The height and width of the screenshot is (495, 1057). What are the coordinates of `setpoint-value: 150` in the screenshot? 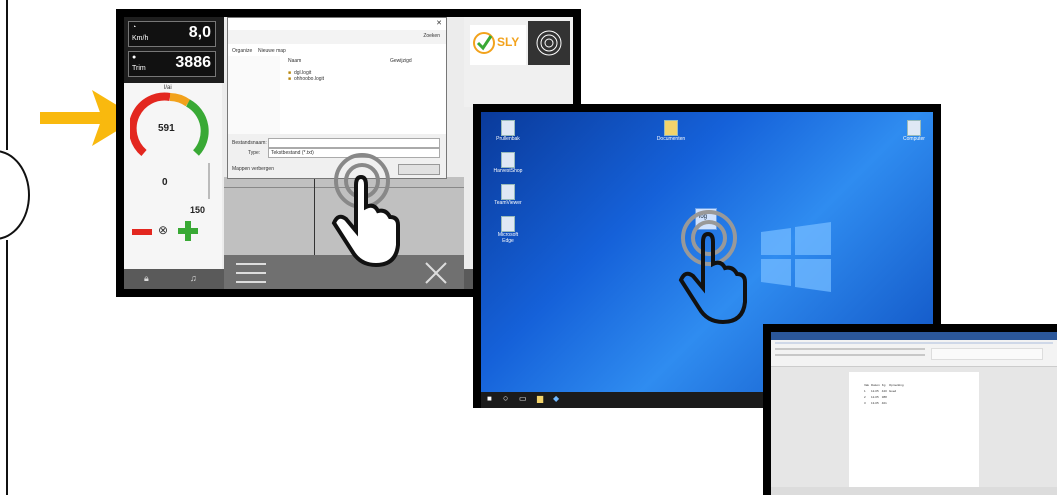 It's located at (198, 210).